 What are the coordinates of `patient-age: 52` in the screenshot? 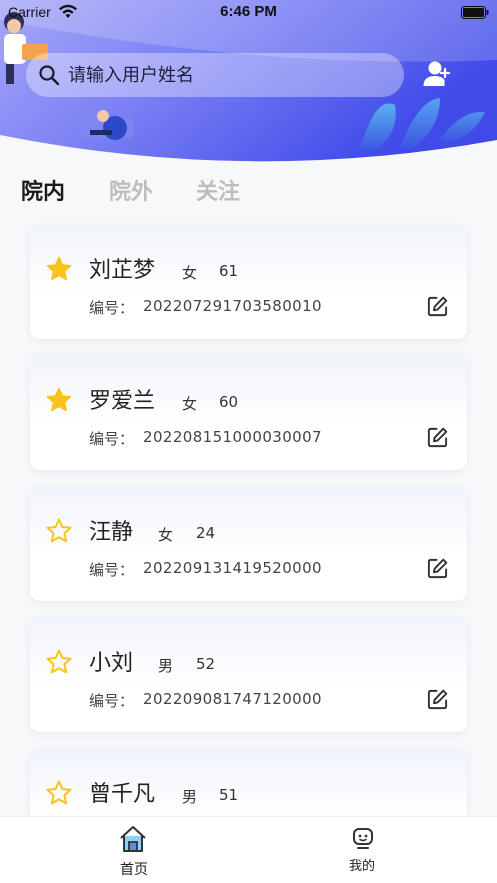 It's located at (206, 664).